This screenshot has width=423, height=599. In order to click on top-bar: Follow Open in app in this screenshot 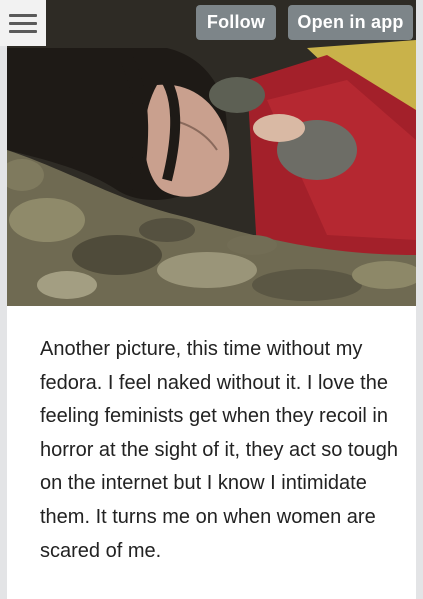, I will do `click(211, 24)`.